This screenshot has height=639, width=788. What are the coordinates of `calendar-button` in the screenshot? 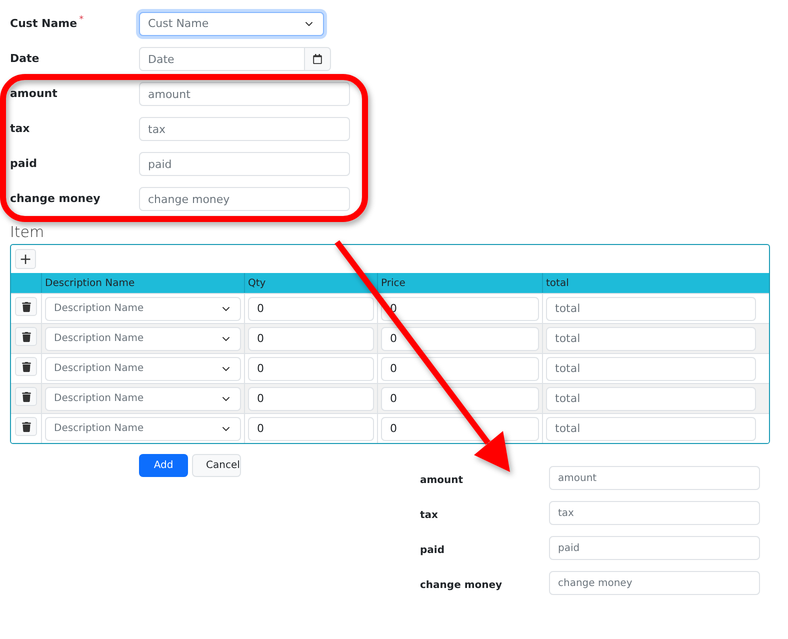 It's located at (318, 59).